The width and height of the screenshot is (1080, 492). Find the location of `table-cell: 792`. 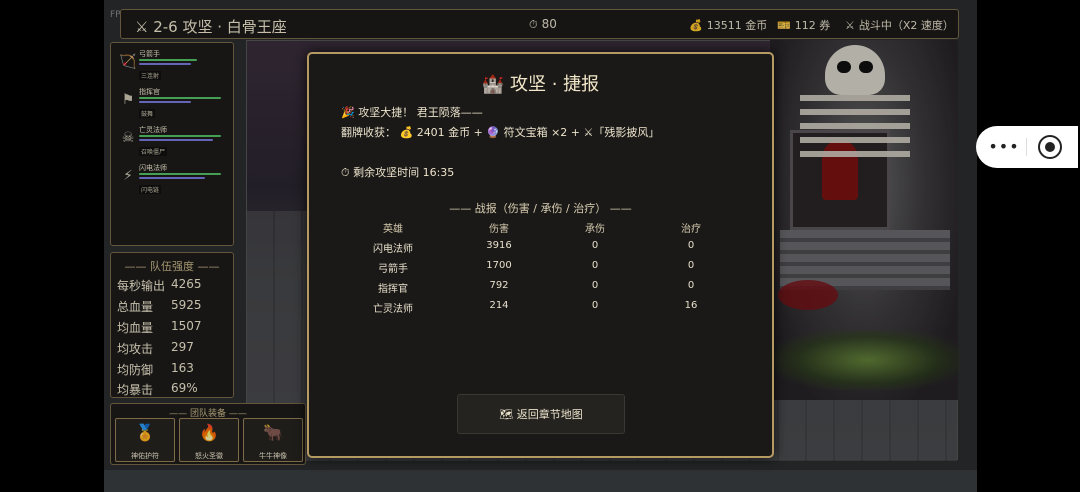

table-cell: 792 is located at coordinates (499, 285).